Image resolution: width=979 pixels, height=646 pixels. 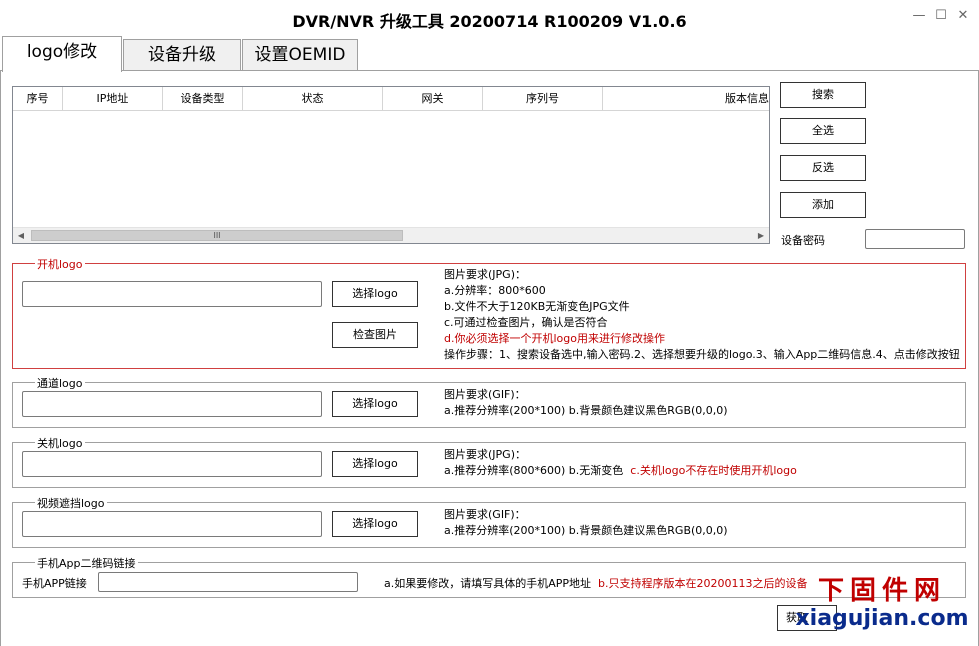 I want to click on watermark-cn: 下固件网, so click(x=881, y=591).